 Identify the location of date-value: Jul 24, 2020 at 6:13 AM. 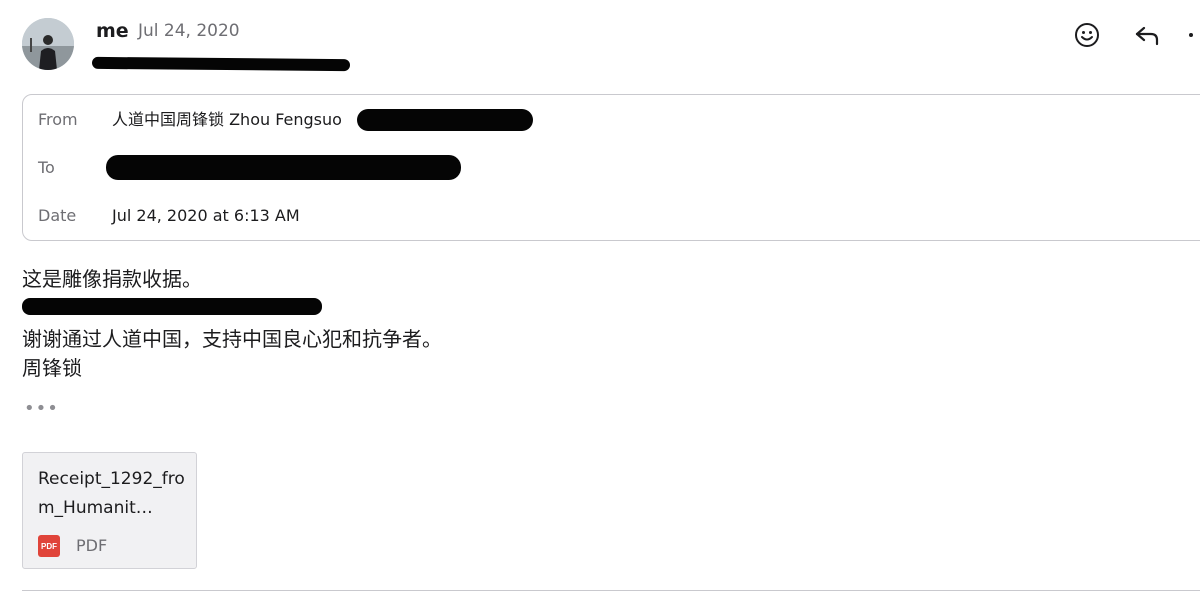
(206, 215).